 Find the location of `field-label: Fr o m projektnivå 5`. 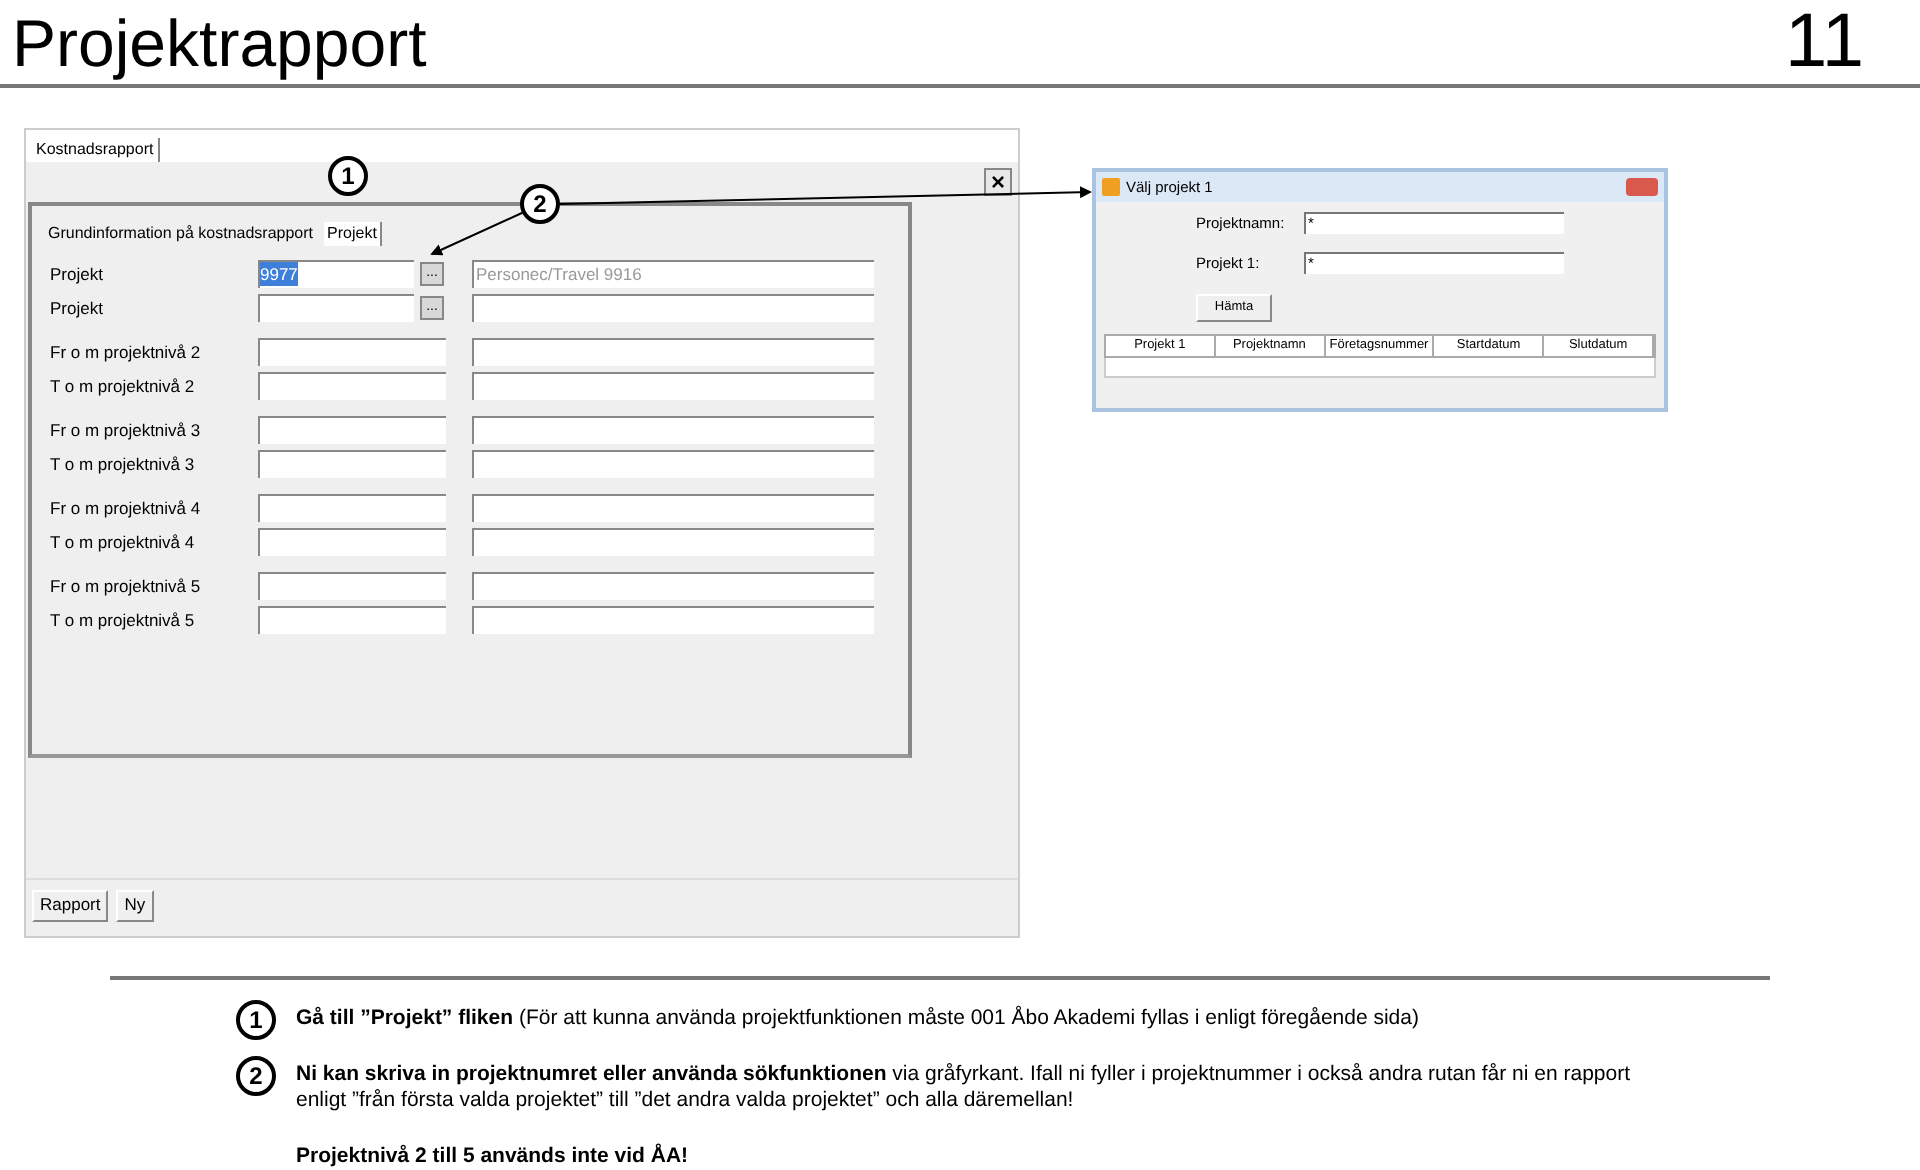

field-label: Fr o m projektnivå 5 is located at coordinates (126, 586).